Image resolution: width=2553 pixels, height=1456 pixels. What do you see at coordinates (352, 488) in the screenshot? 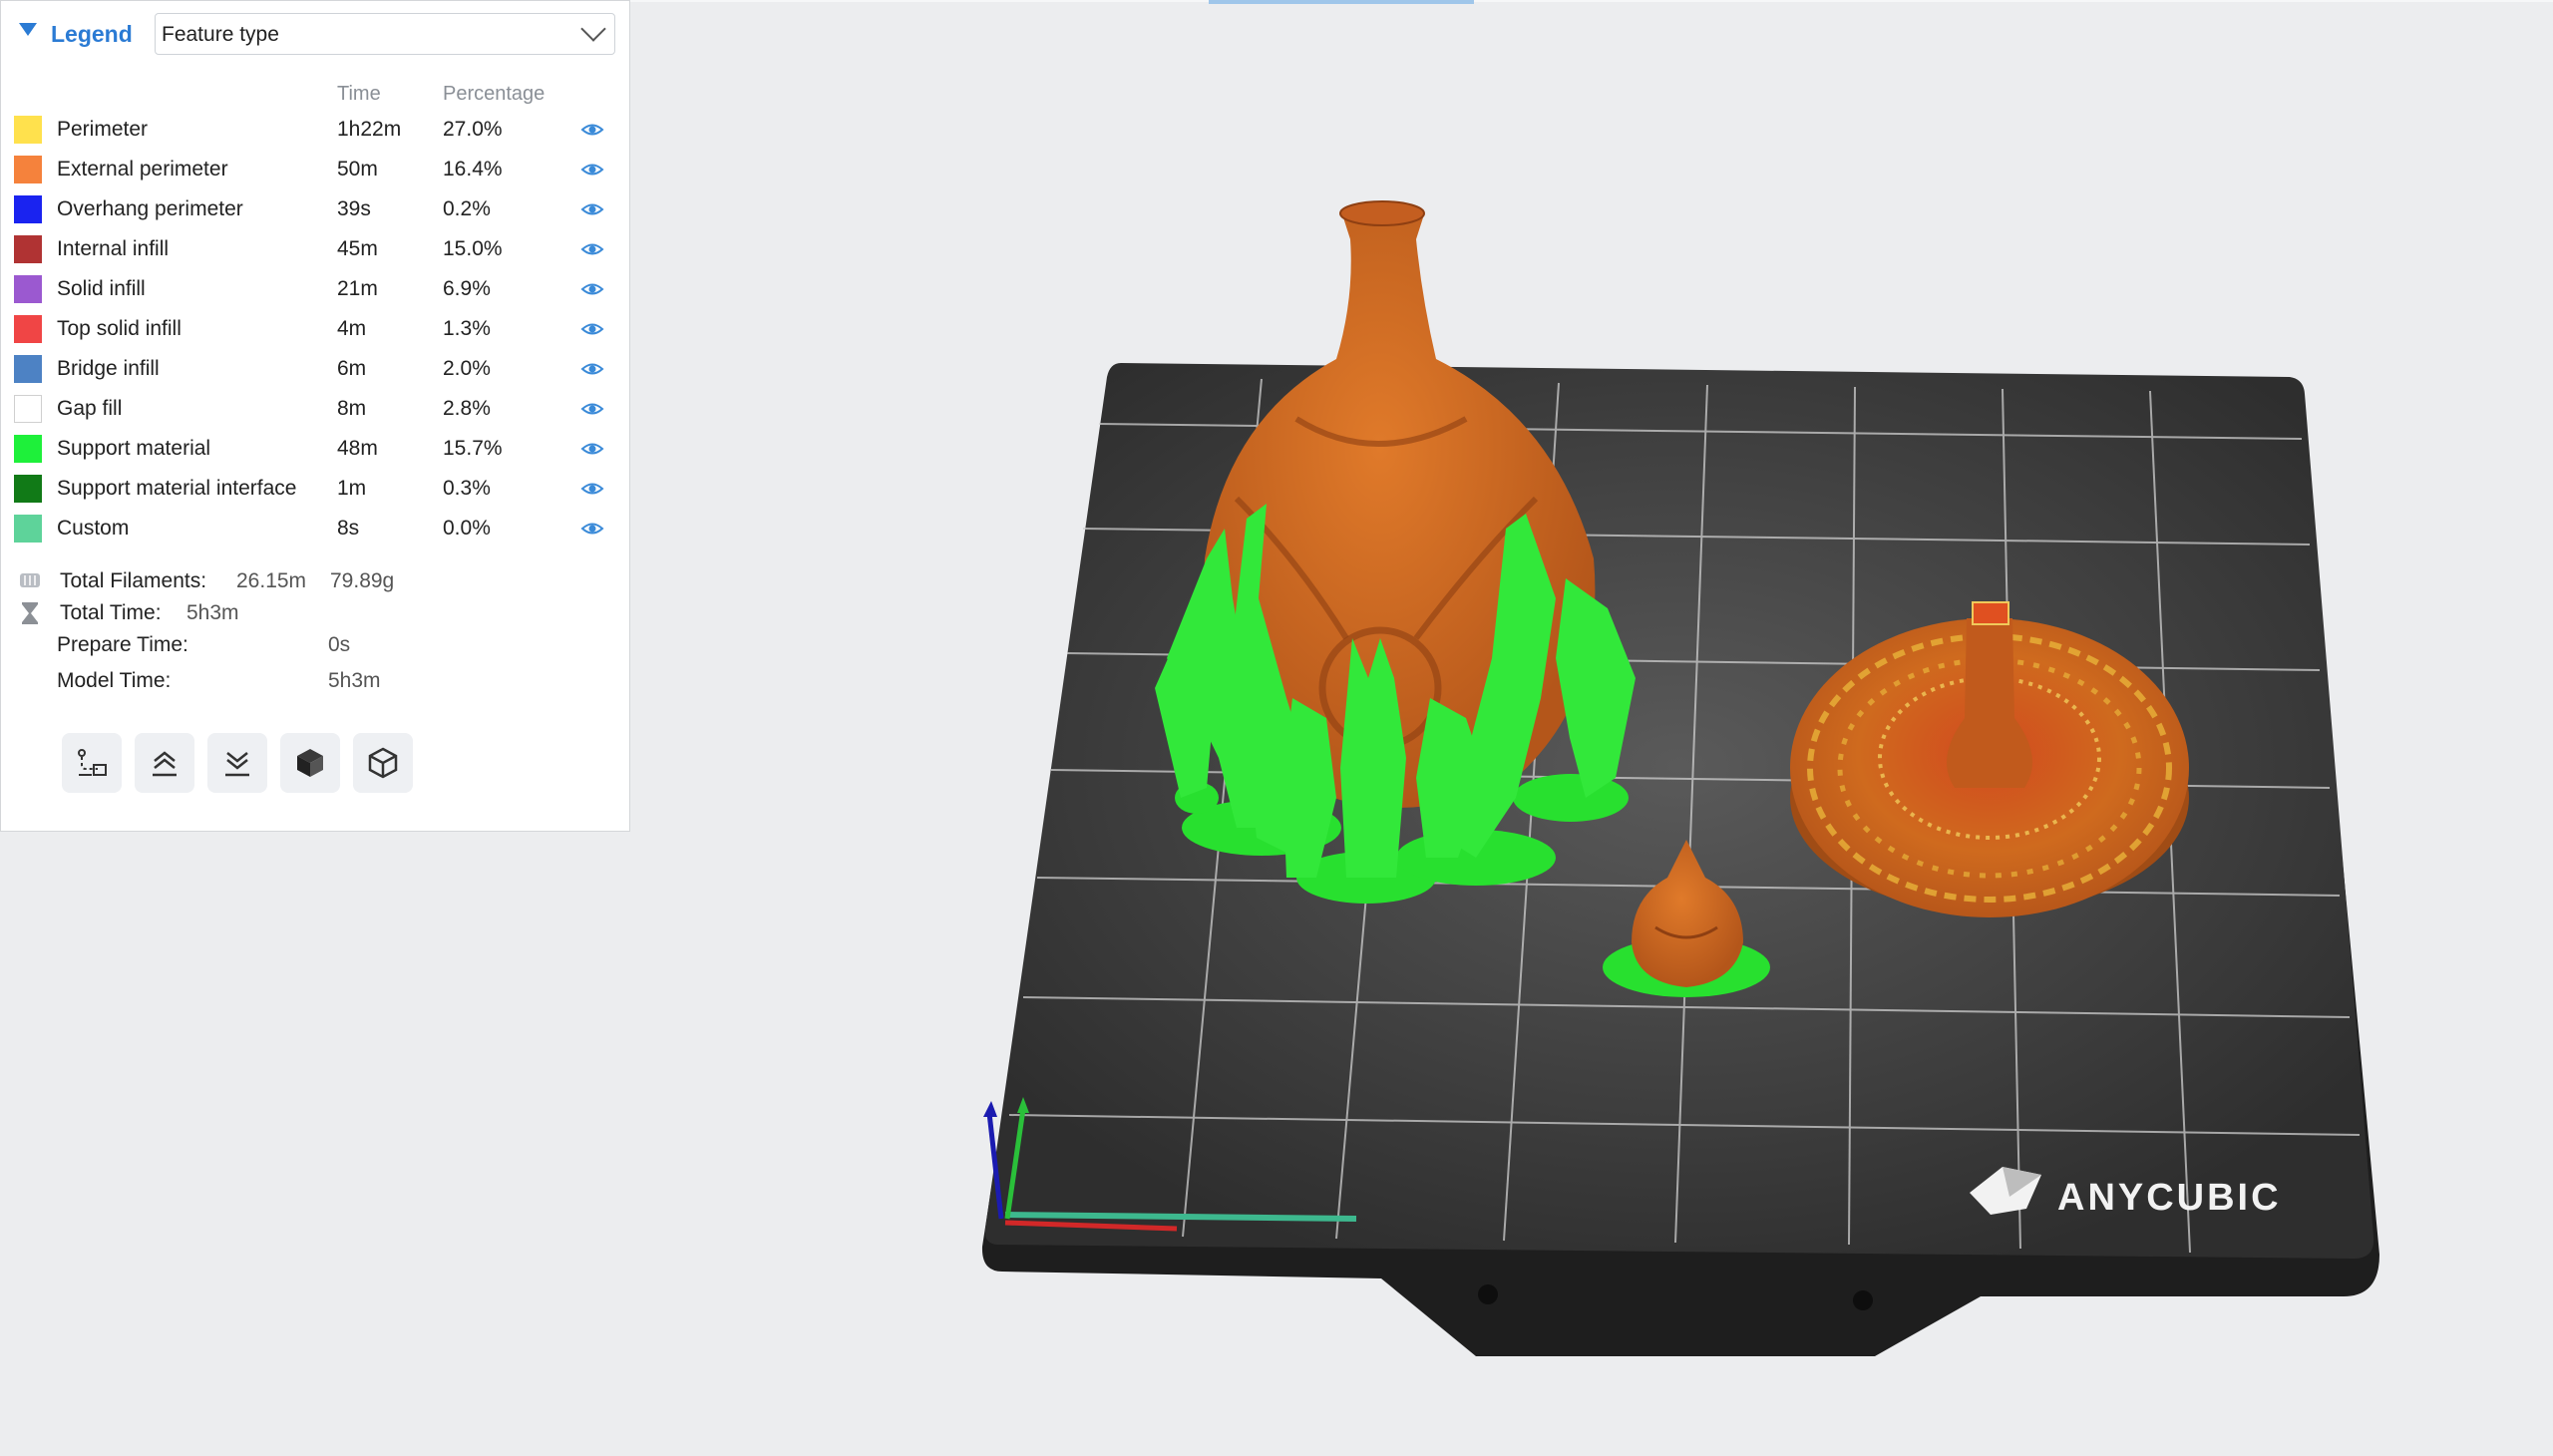
I see `legend-row-time: 1m` at bounding box center [352, 488].